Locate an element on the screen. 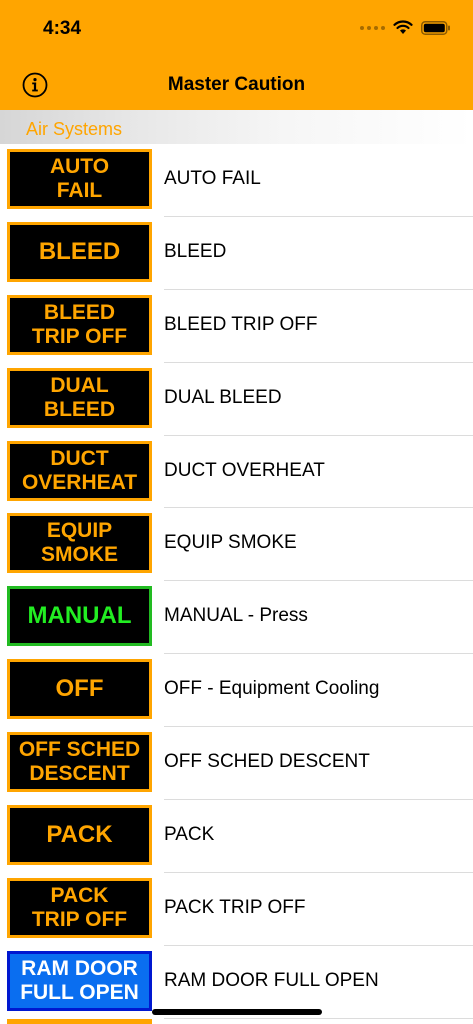 This screenshot has height=1024, width=473. annunciator-badge: DUAL BLEED is located at coordinates (79, 397).